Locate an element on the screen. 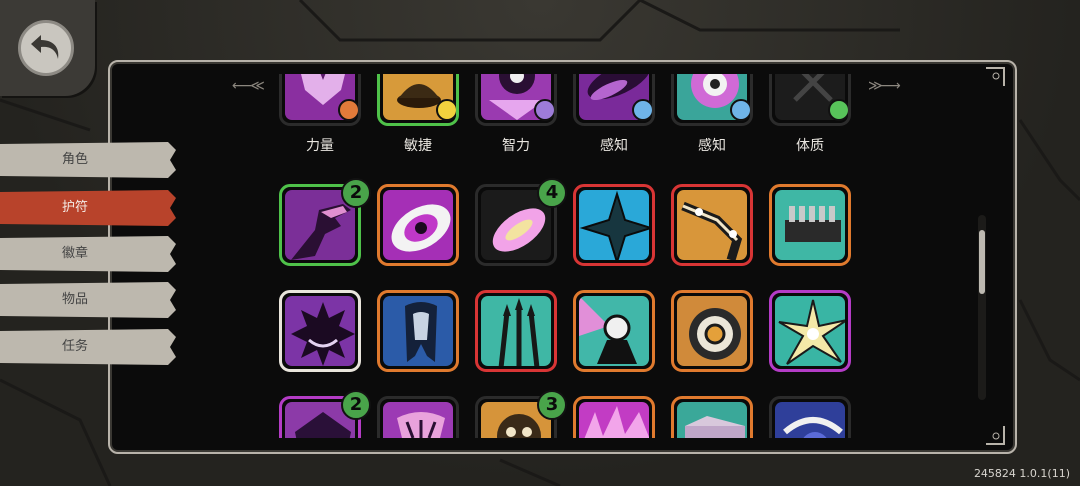 This screenshot has width=1080, height=486. stat-label-perception-2: 感知 is located at coordinates (712, 146).